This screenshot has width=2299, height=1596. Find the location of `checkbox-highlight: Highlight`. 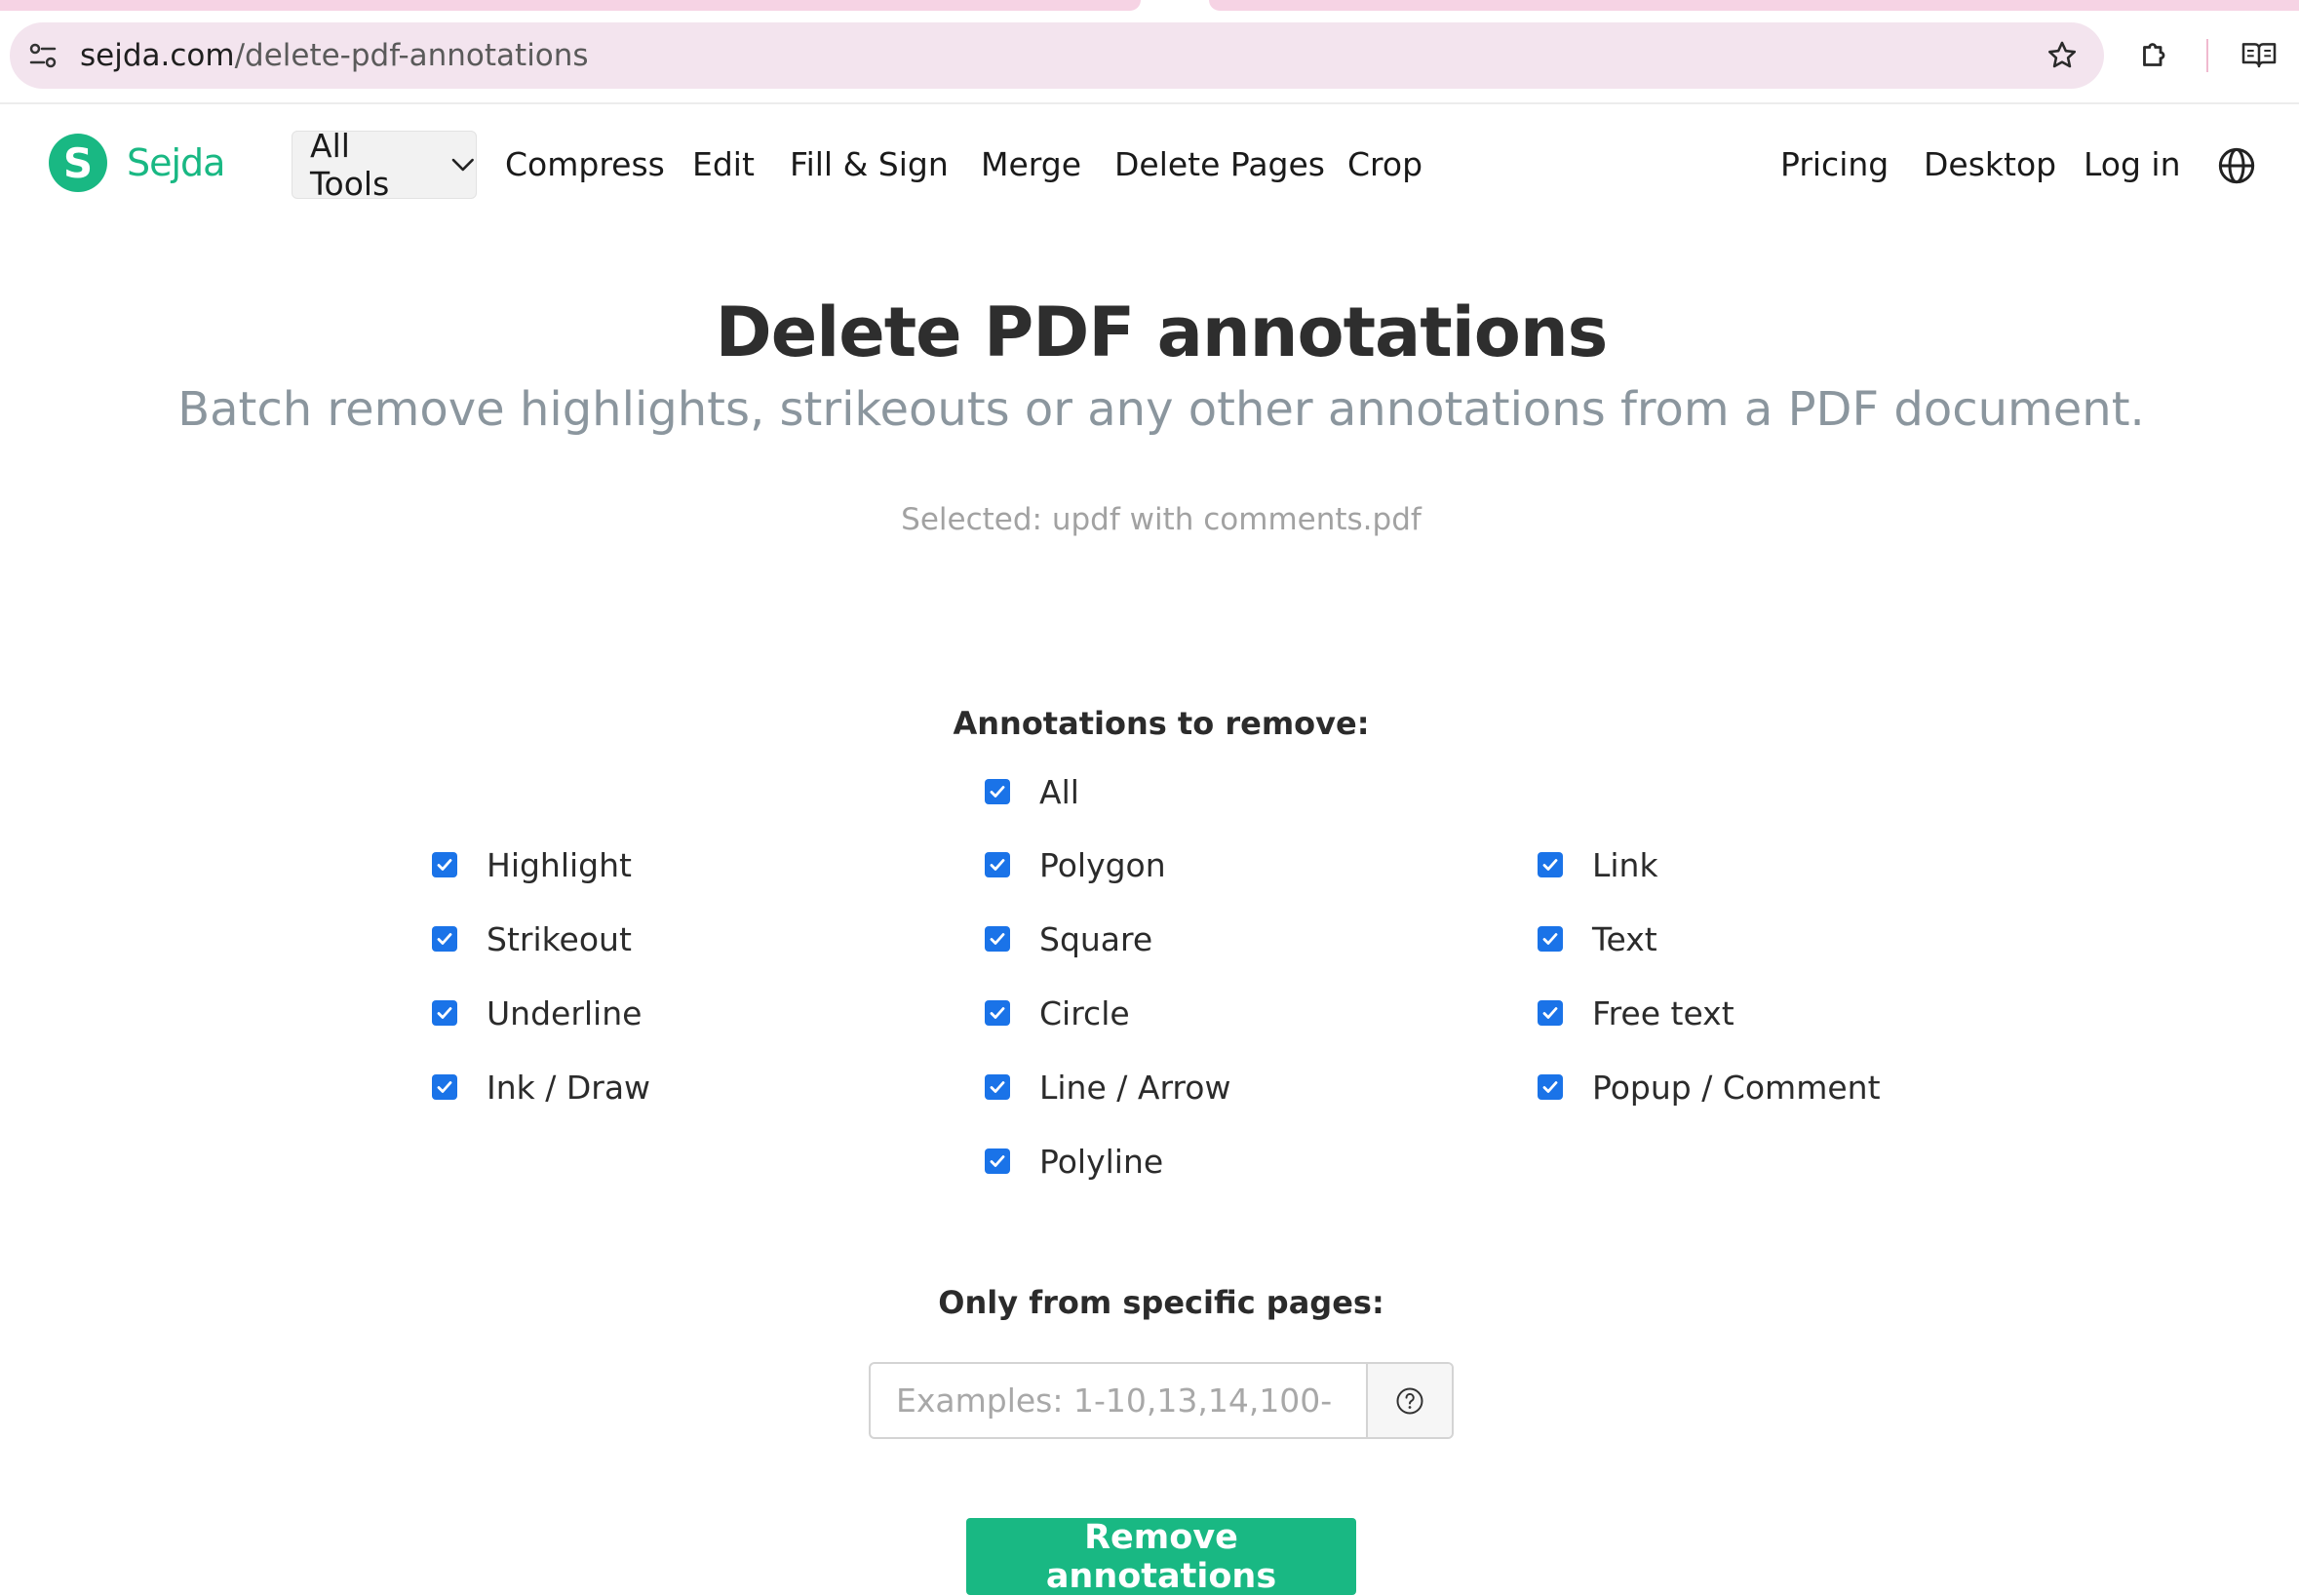

checkbox-highlight: Highlight is located at coordinates (532, 865).